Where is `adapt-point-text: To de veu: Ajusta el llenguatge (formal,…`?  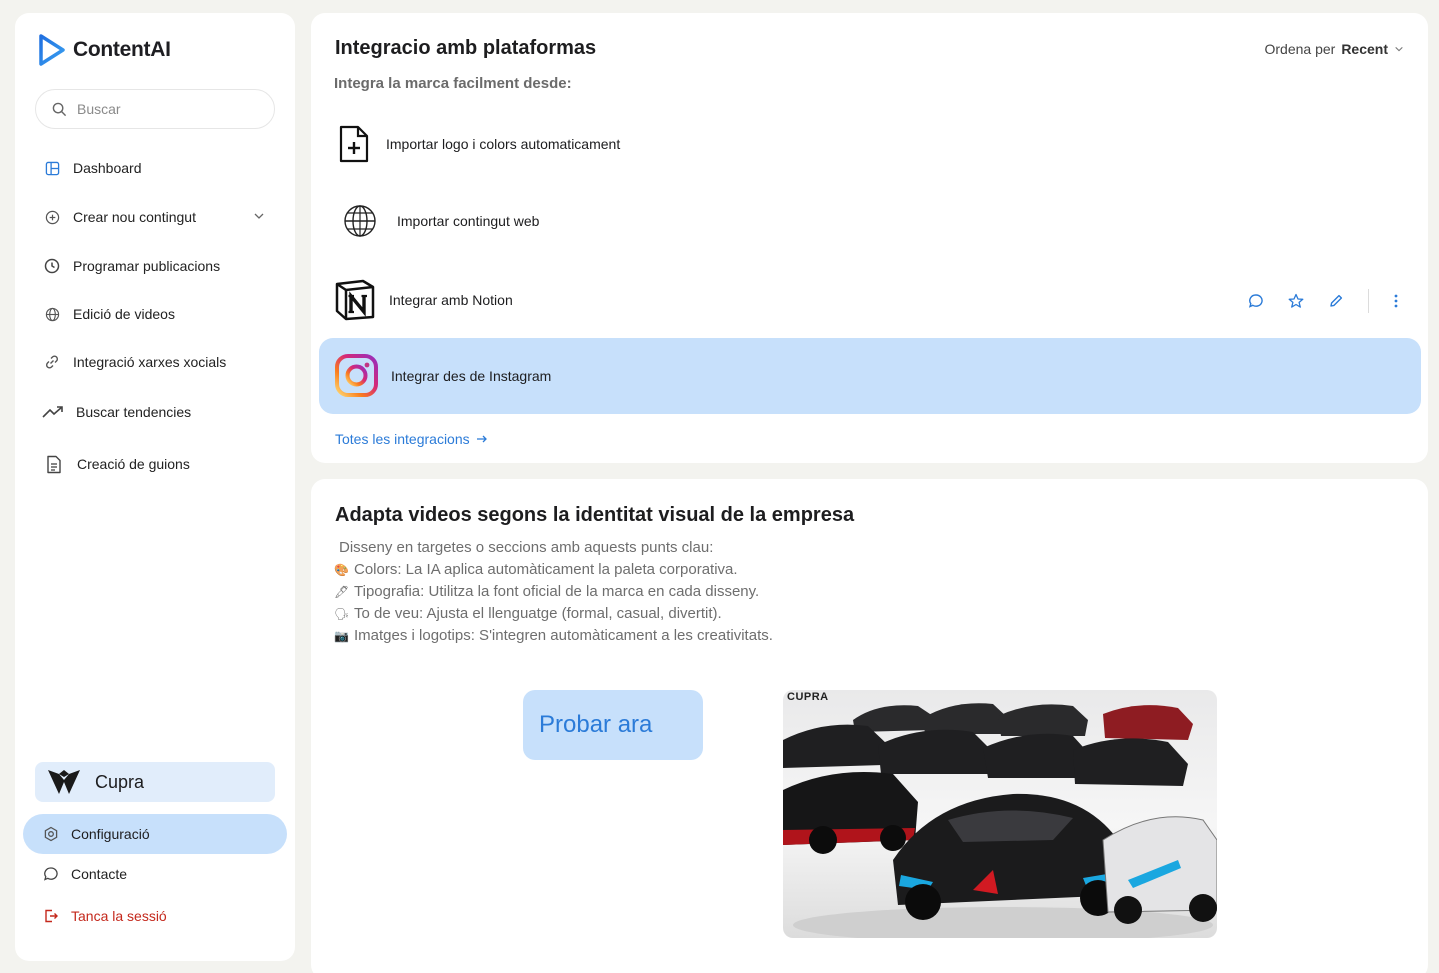
adapt-point-text: To de veu: Ajusta el llenguatge (formal,… is located at coordinates (538, 613).